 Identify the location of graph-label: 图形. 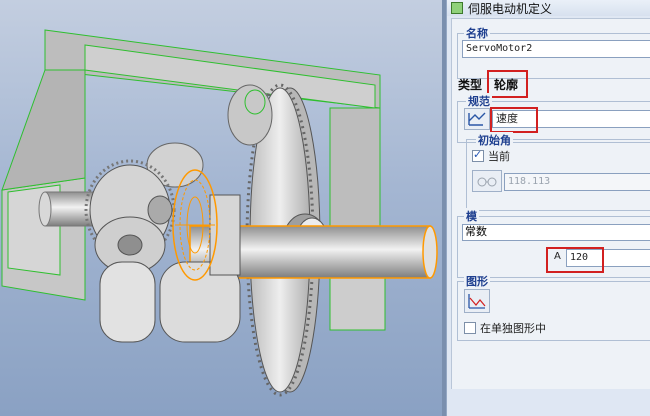
(477, 281).